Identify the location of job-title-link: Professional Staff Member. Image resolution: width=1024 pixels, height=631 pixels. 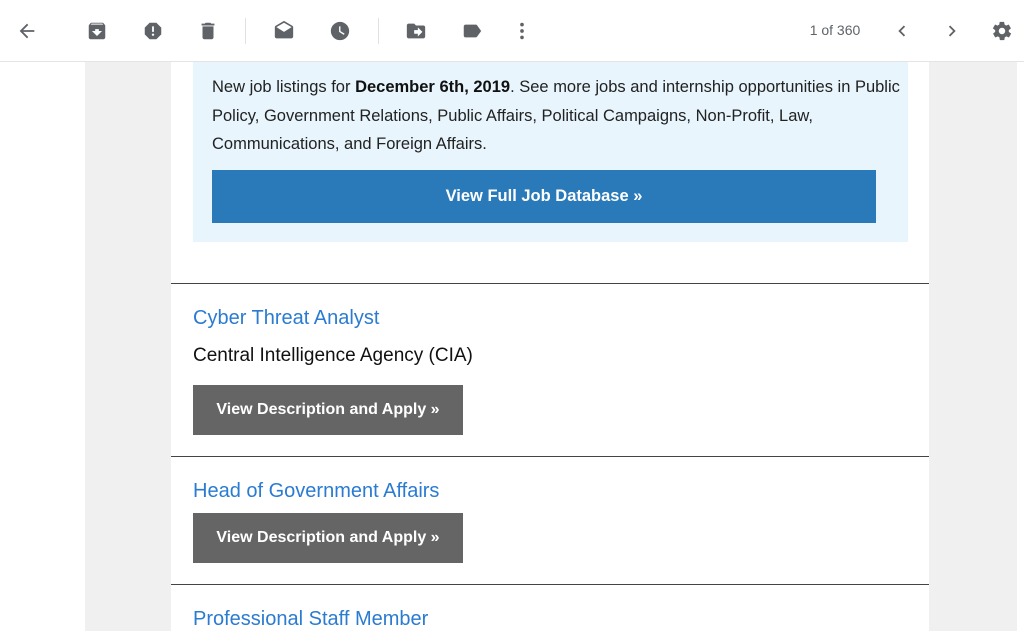
(310, 619).